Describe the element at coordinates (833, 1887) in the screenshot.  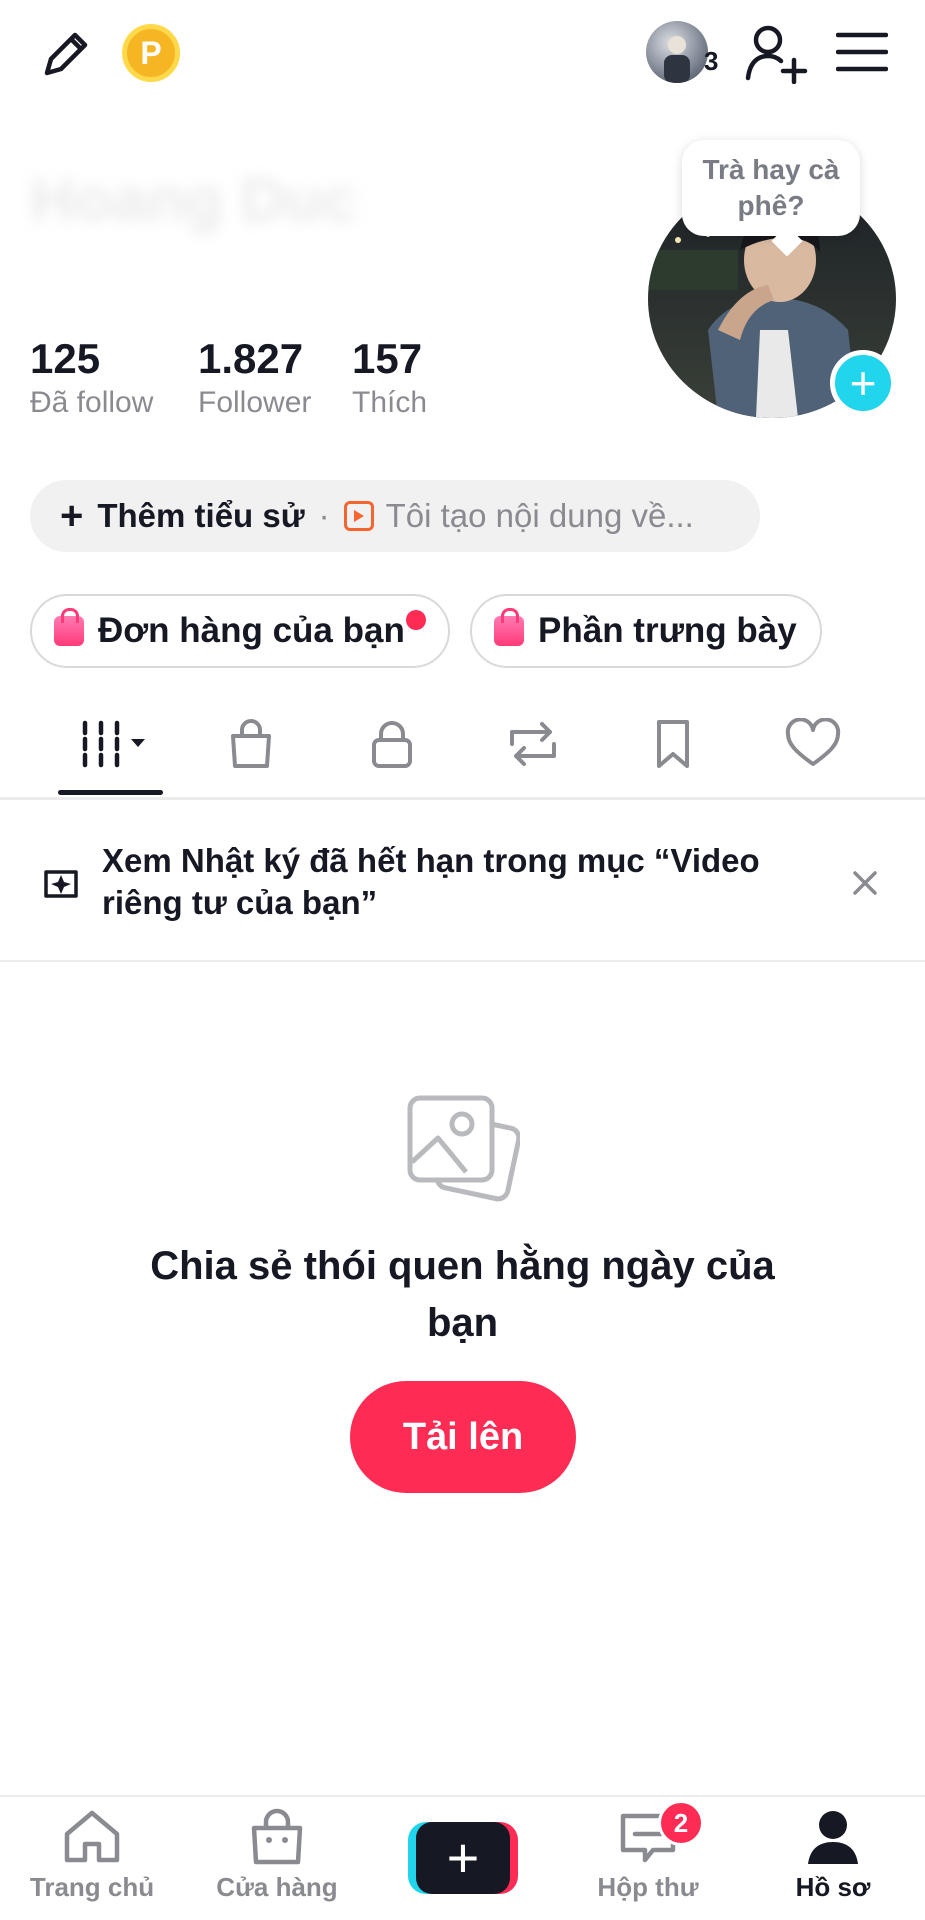
I see `nav-profile-label: Hồ sơ` at that location.